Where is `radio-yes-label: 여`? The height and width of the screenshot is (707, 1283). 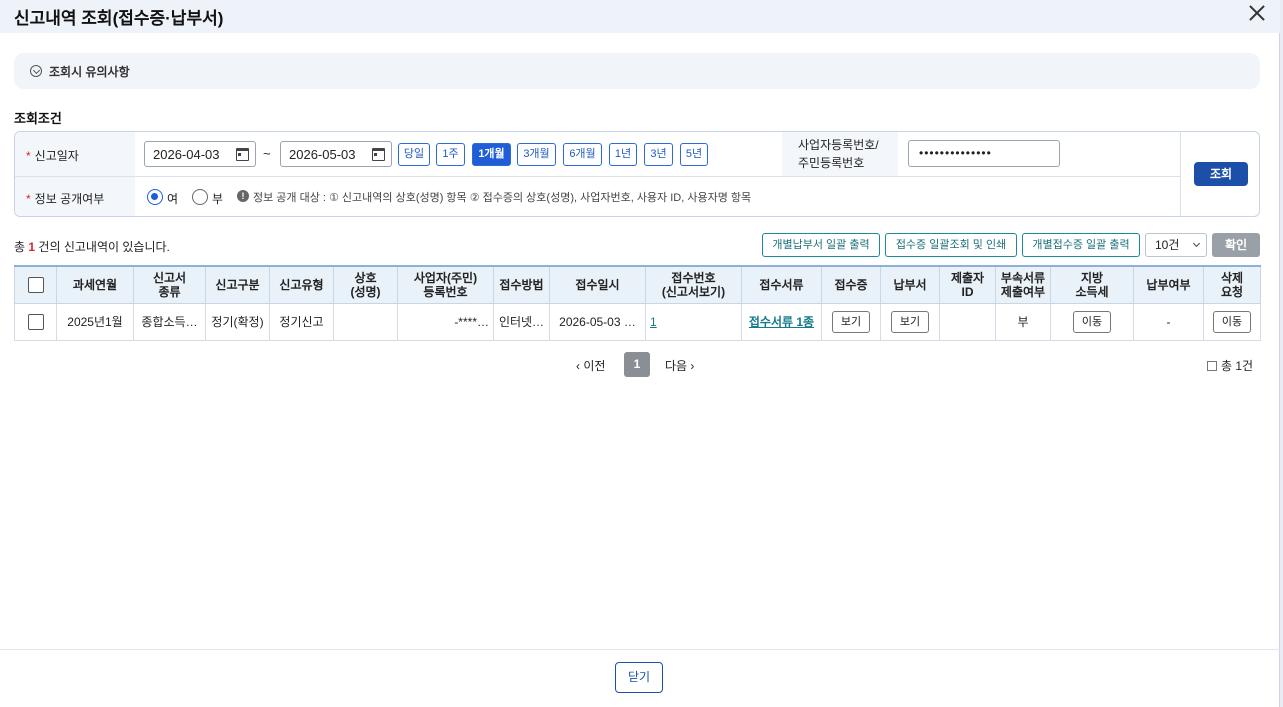
radio-yes-label: 여 is located at coordinates (172, 198).